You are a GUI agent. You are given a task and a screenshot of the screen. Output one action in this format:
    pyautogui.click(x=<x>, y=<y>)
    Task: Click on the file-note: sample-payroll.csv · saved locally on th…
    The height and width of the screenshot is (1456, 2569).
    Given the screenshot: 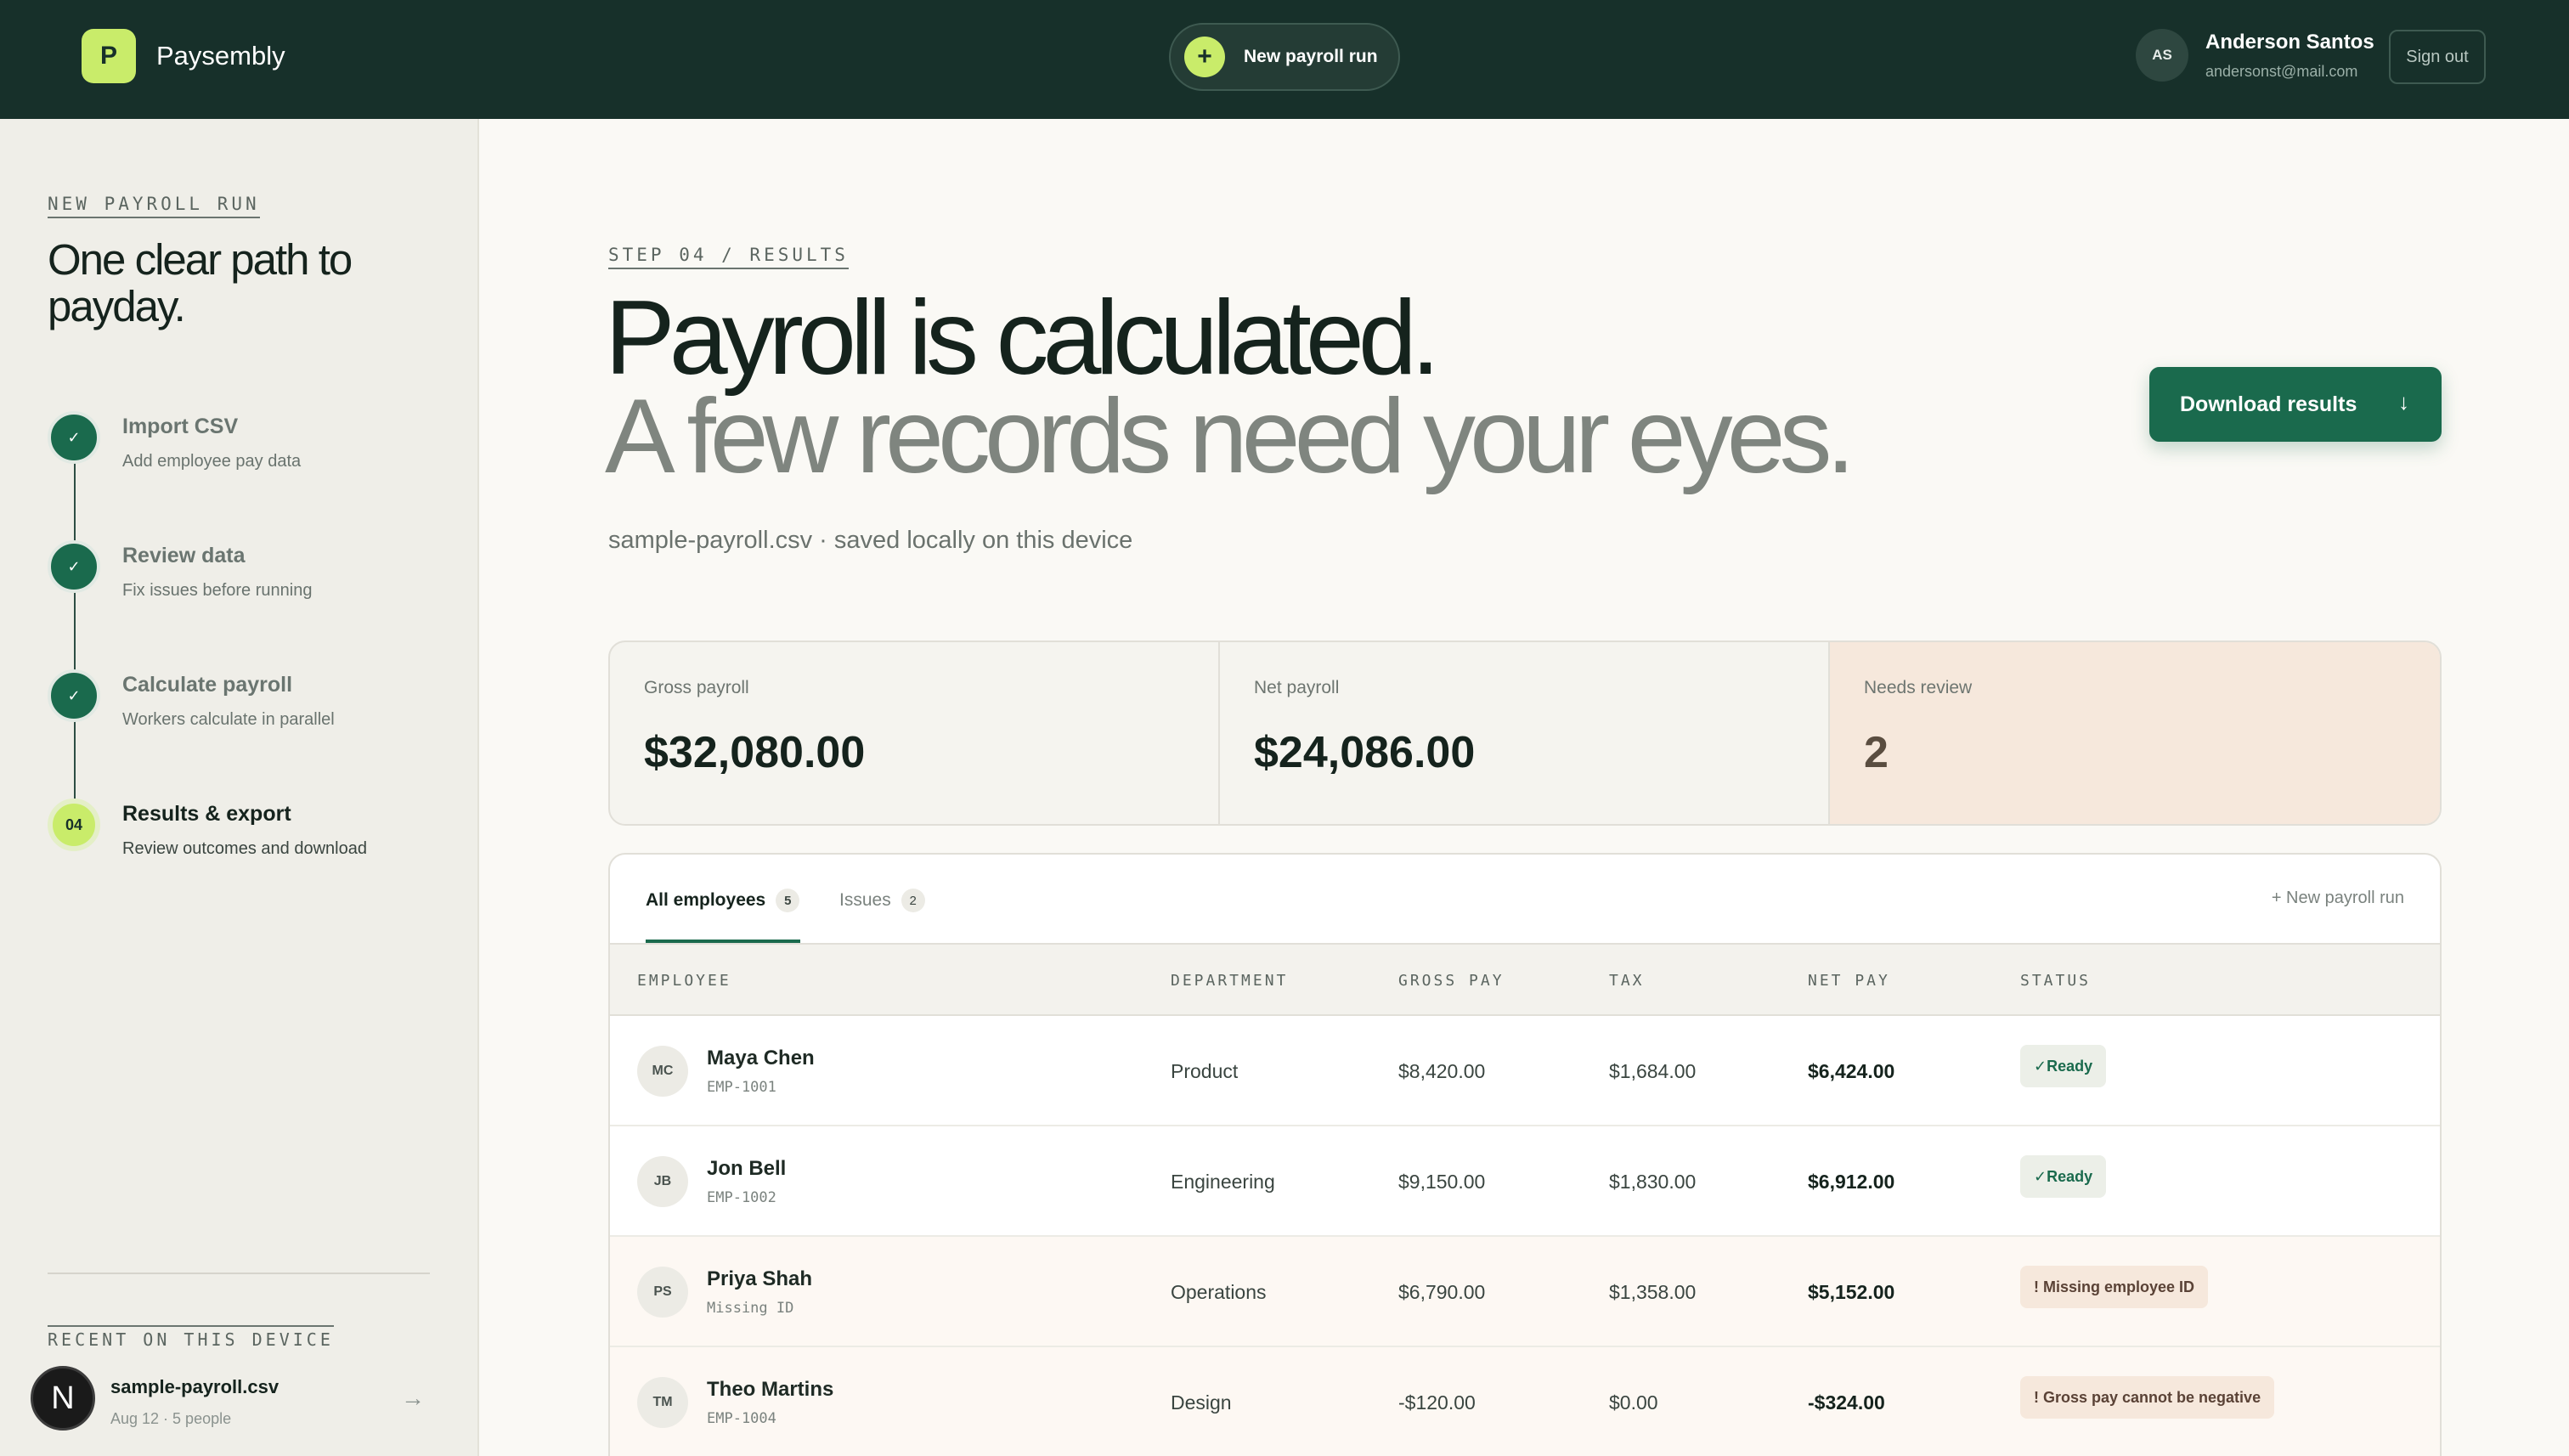 What is the action you would take?
    pyautogui.click(x=870, y=540)
    